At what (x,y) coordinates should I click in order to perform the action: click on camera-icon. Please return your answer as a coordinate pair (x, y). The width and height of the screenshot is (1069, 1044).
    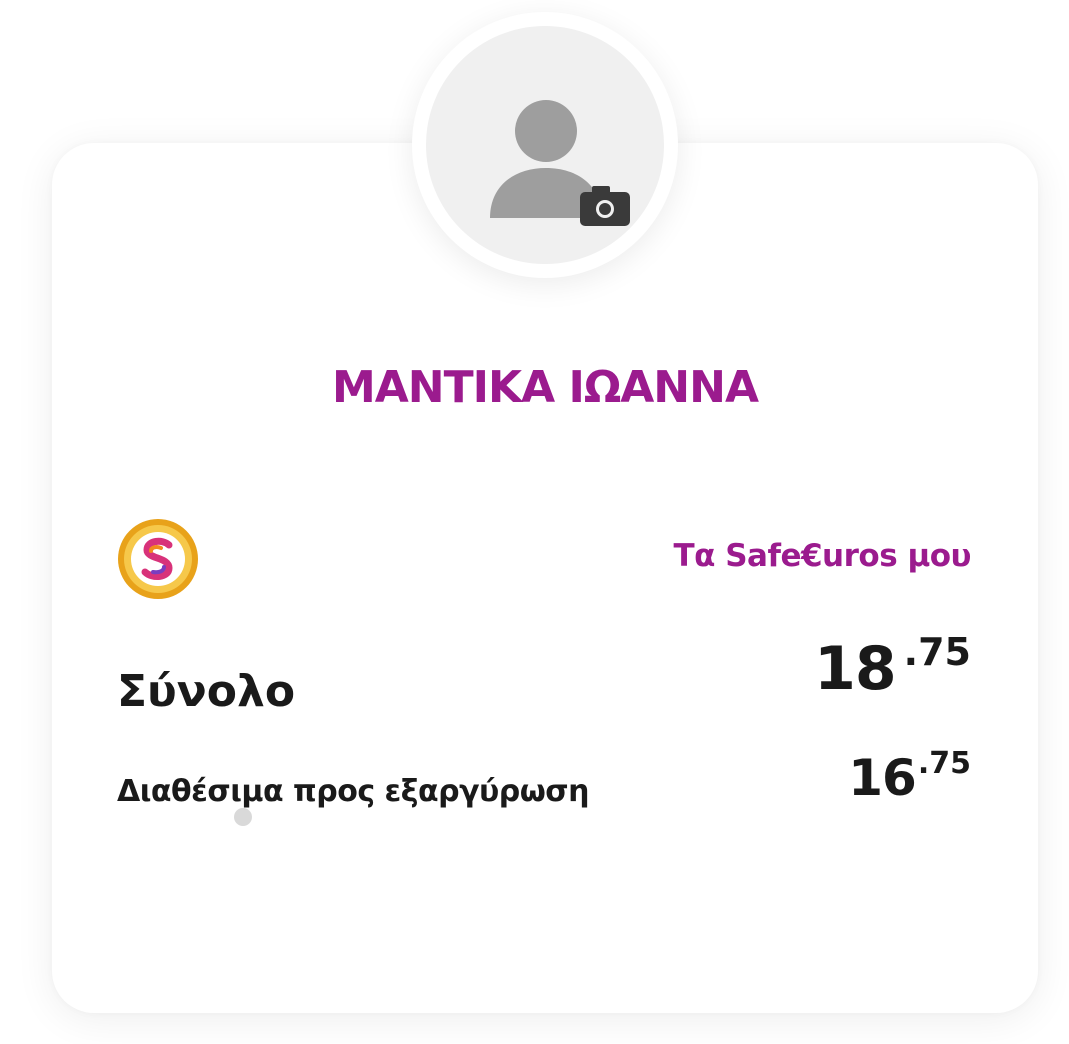
    Looking at the image, I should click on (605, 206).